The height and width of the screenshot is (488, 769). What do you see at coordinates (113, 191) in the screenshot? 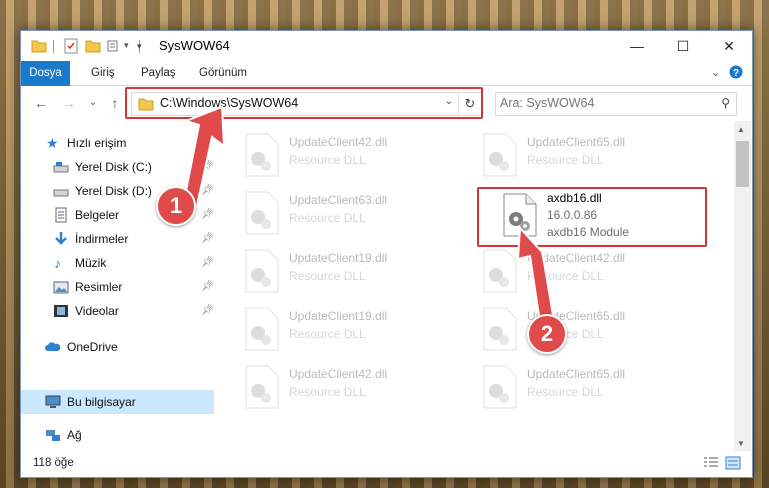
I see `sidebar-item-label: Yerel Disk (D:)` at bounding box center [113, 191].